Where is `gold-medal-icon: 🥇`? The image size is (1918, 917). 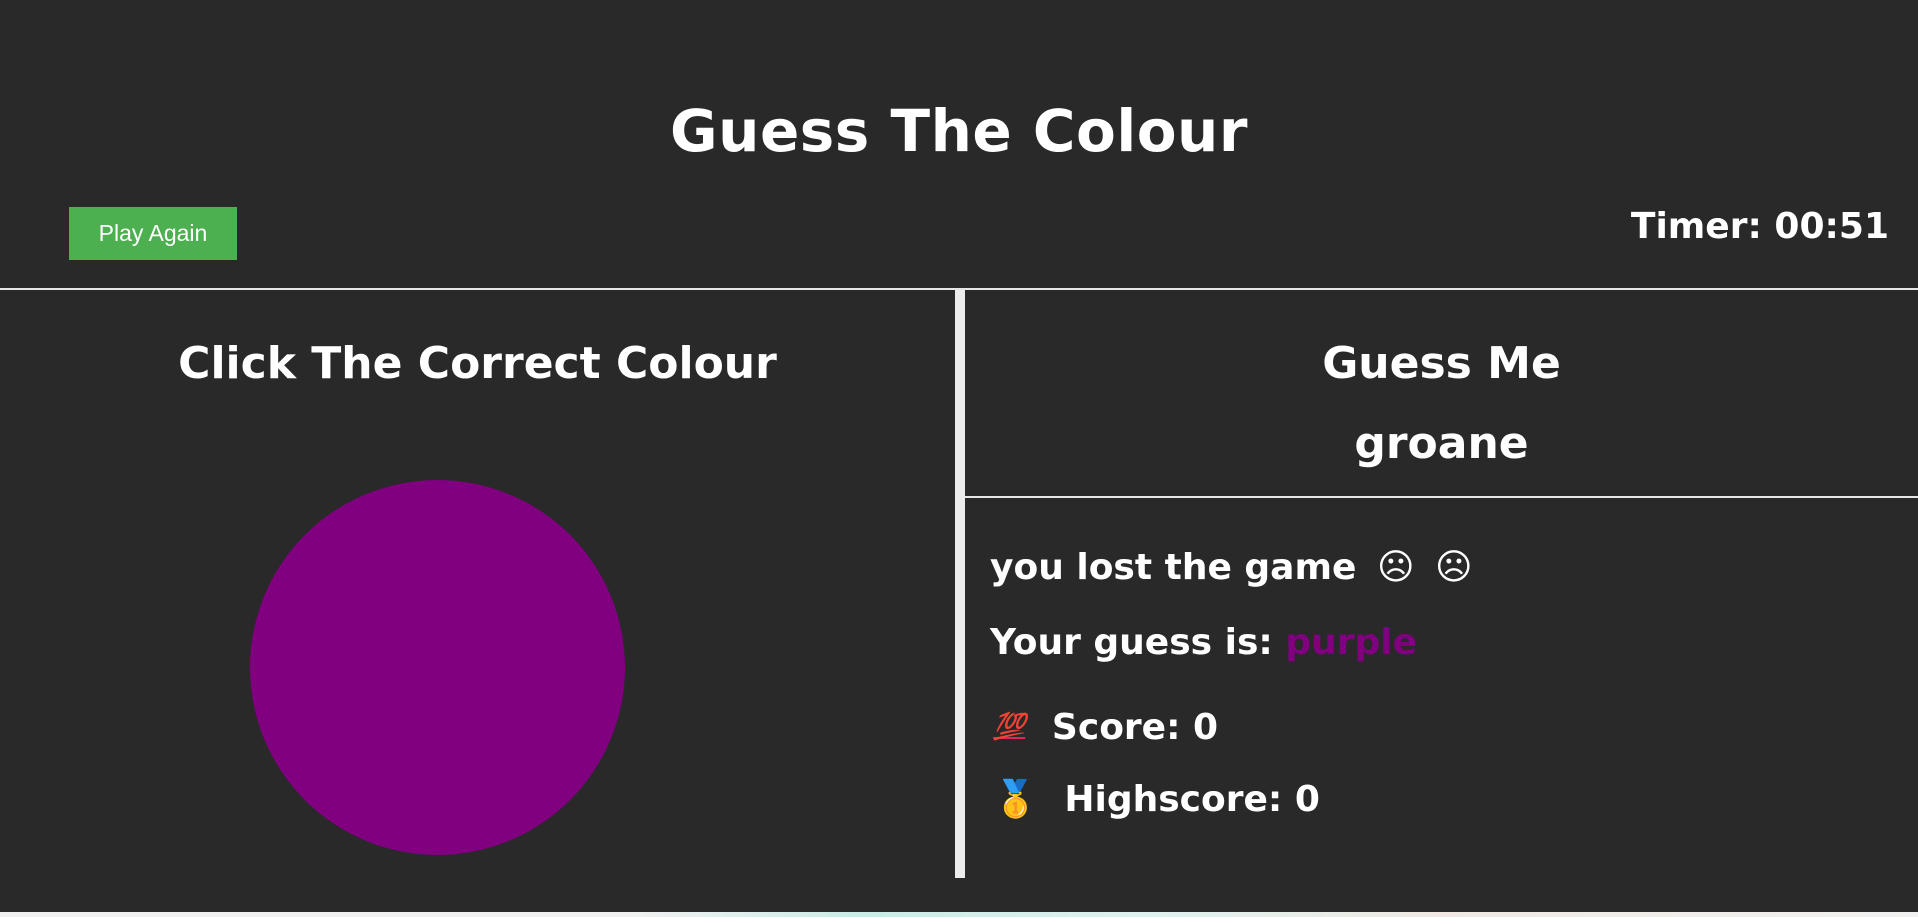
gold-medal-icon: 🥇 is located at coordinates (1015, 799).